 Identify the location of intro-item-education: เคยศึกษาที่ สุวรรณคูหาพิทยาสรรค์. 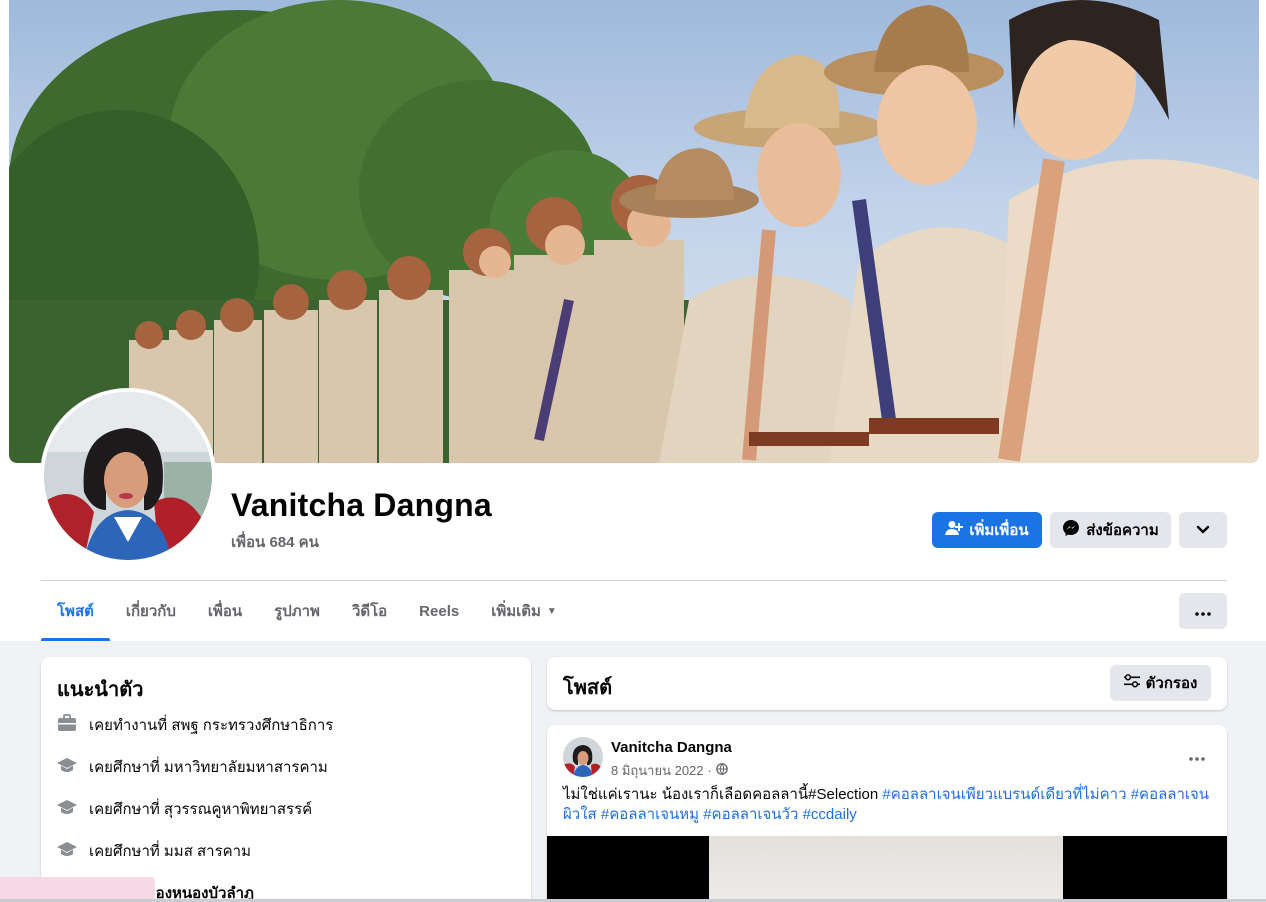
(184, 809).